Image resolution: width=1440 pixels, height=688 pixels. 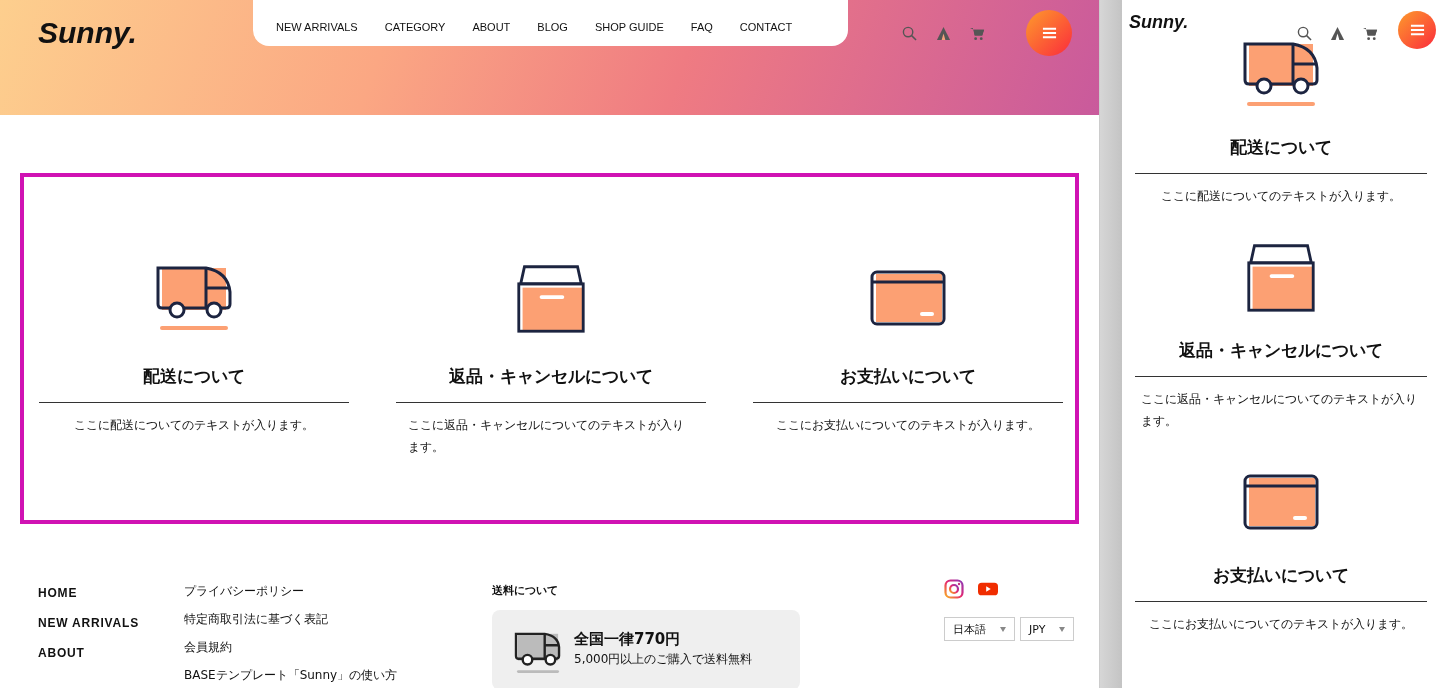 I want to click on cart-icon, so click(x=1370, y=33).